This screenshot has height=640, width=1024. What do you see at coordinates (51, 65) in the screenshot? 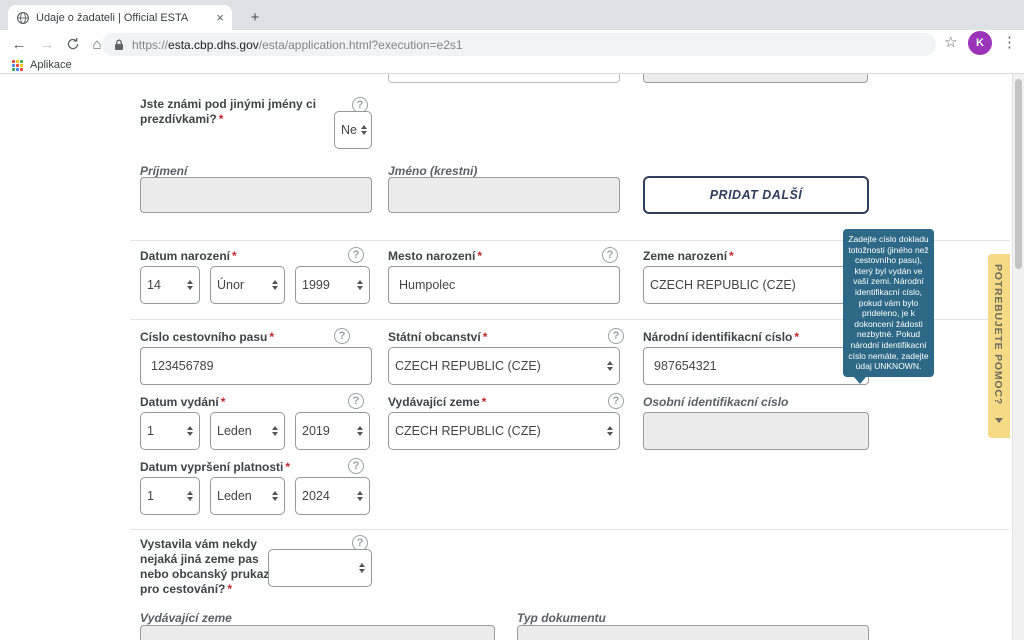
I see `bookmark-item-aplikace: Aplikace` at bounding box center [51, 65].